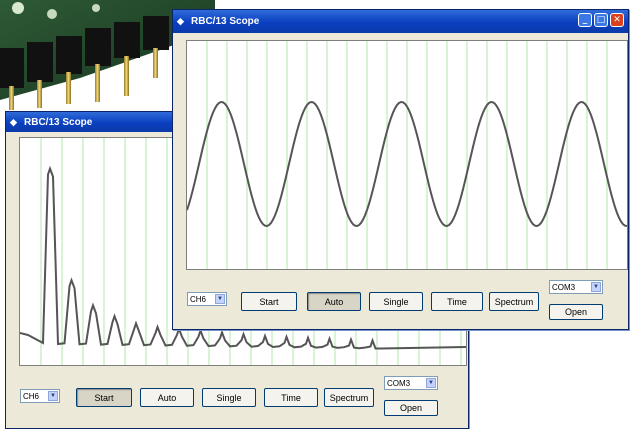 This screenshot has width=630, height=429. Describe the element at coordinates (585, 20) in the screenshot. I see `minimize-icon: _` at that location.